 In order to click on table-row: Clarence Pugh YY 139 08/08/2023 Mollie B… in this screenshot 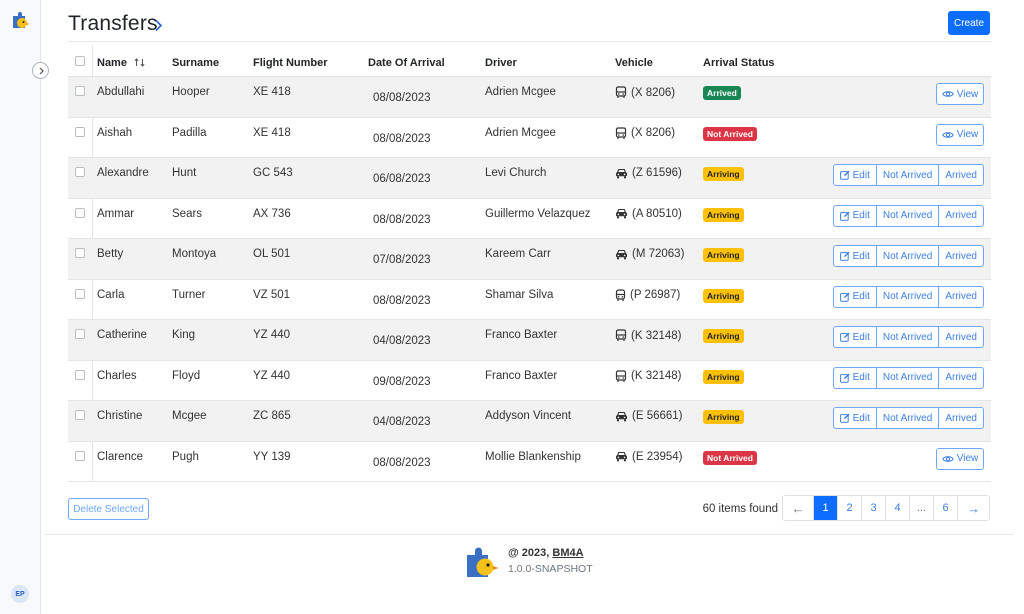, I will do `click(529, 462)`.